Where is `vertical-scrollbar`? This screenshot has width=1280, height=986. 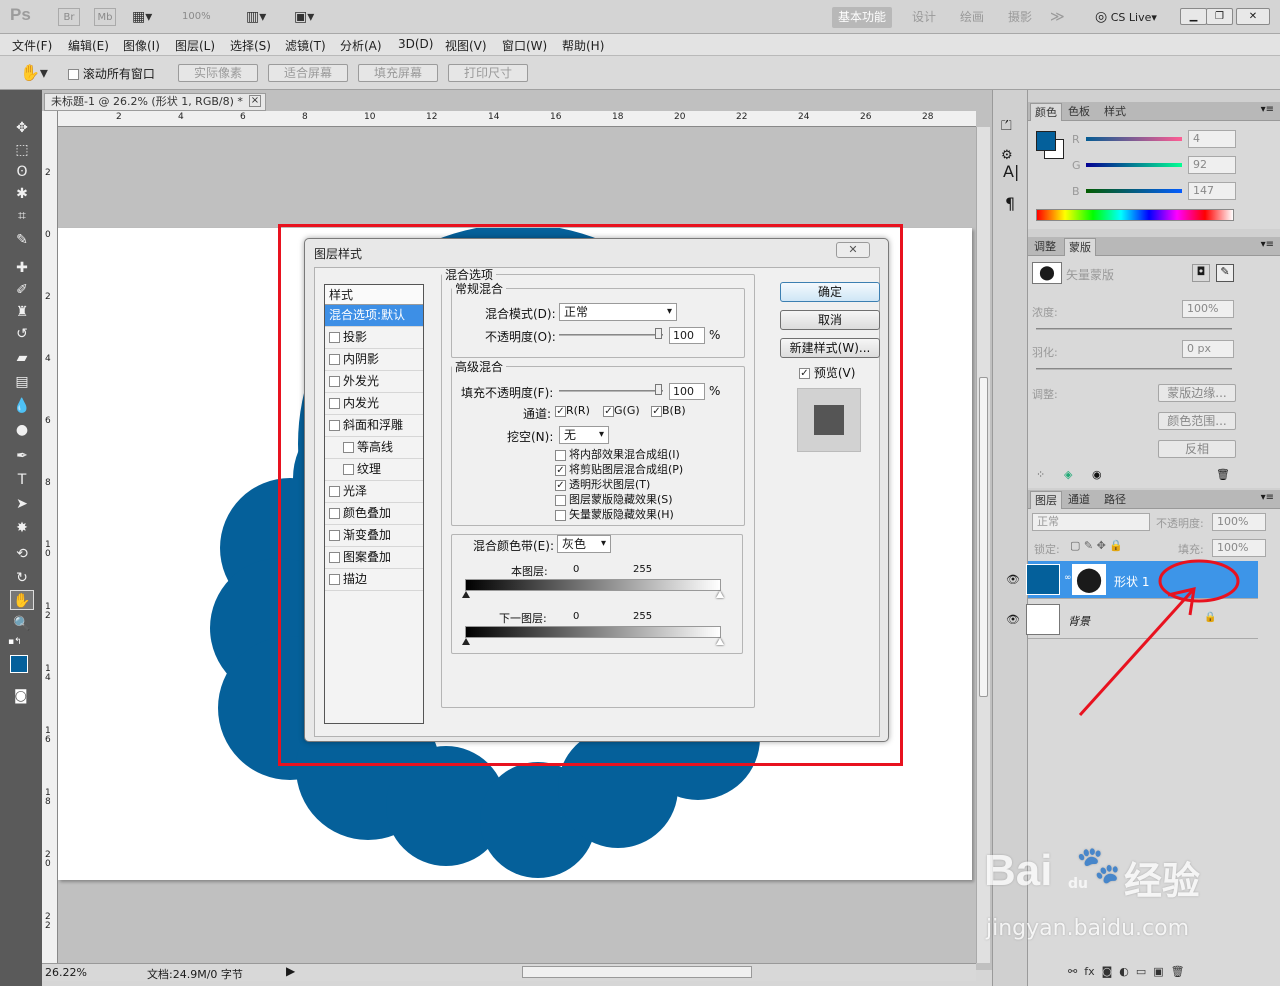 vertical-scrollbar is located at coordinates (983, 545).